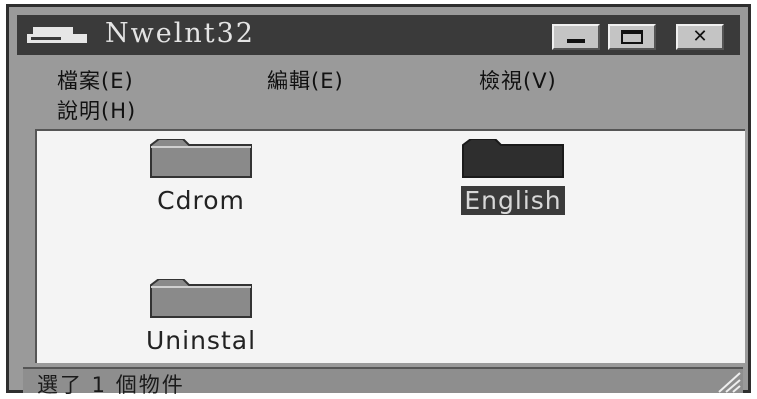 The width and height of the screenshot is (757, 399). I want to click on close-button: ✕, so click(700, 37).